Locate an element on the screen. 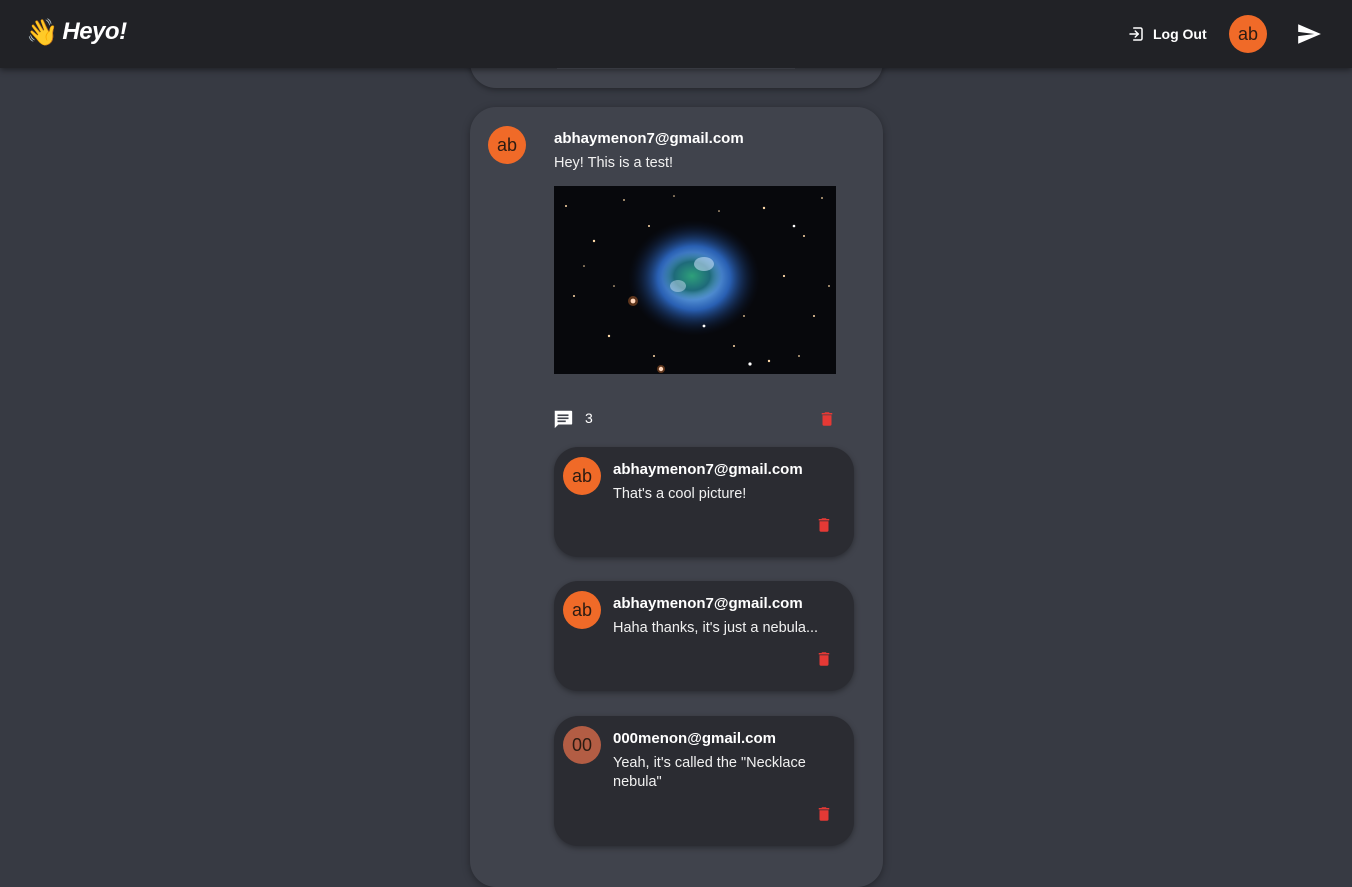 This screenshot has height=887, width=1352. divider is located at coordinates (676, 68).